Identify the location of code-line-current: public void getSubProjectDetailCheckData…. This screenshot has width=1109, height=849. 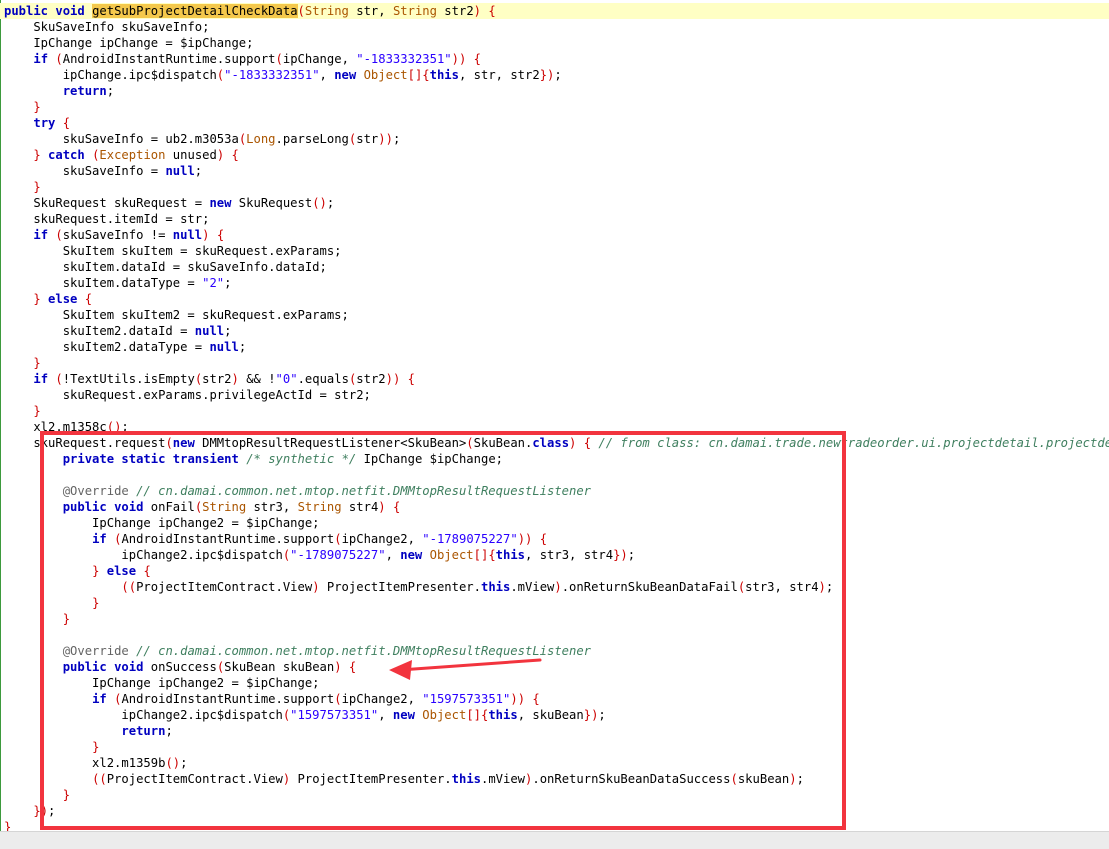
(554, 11).